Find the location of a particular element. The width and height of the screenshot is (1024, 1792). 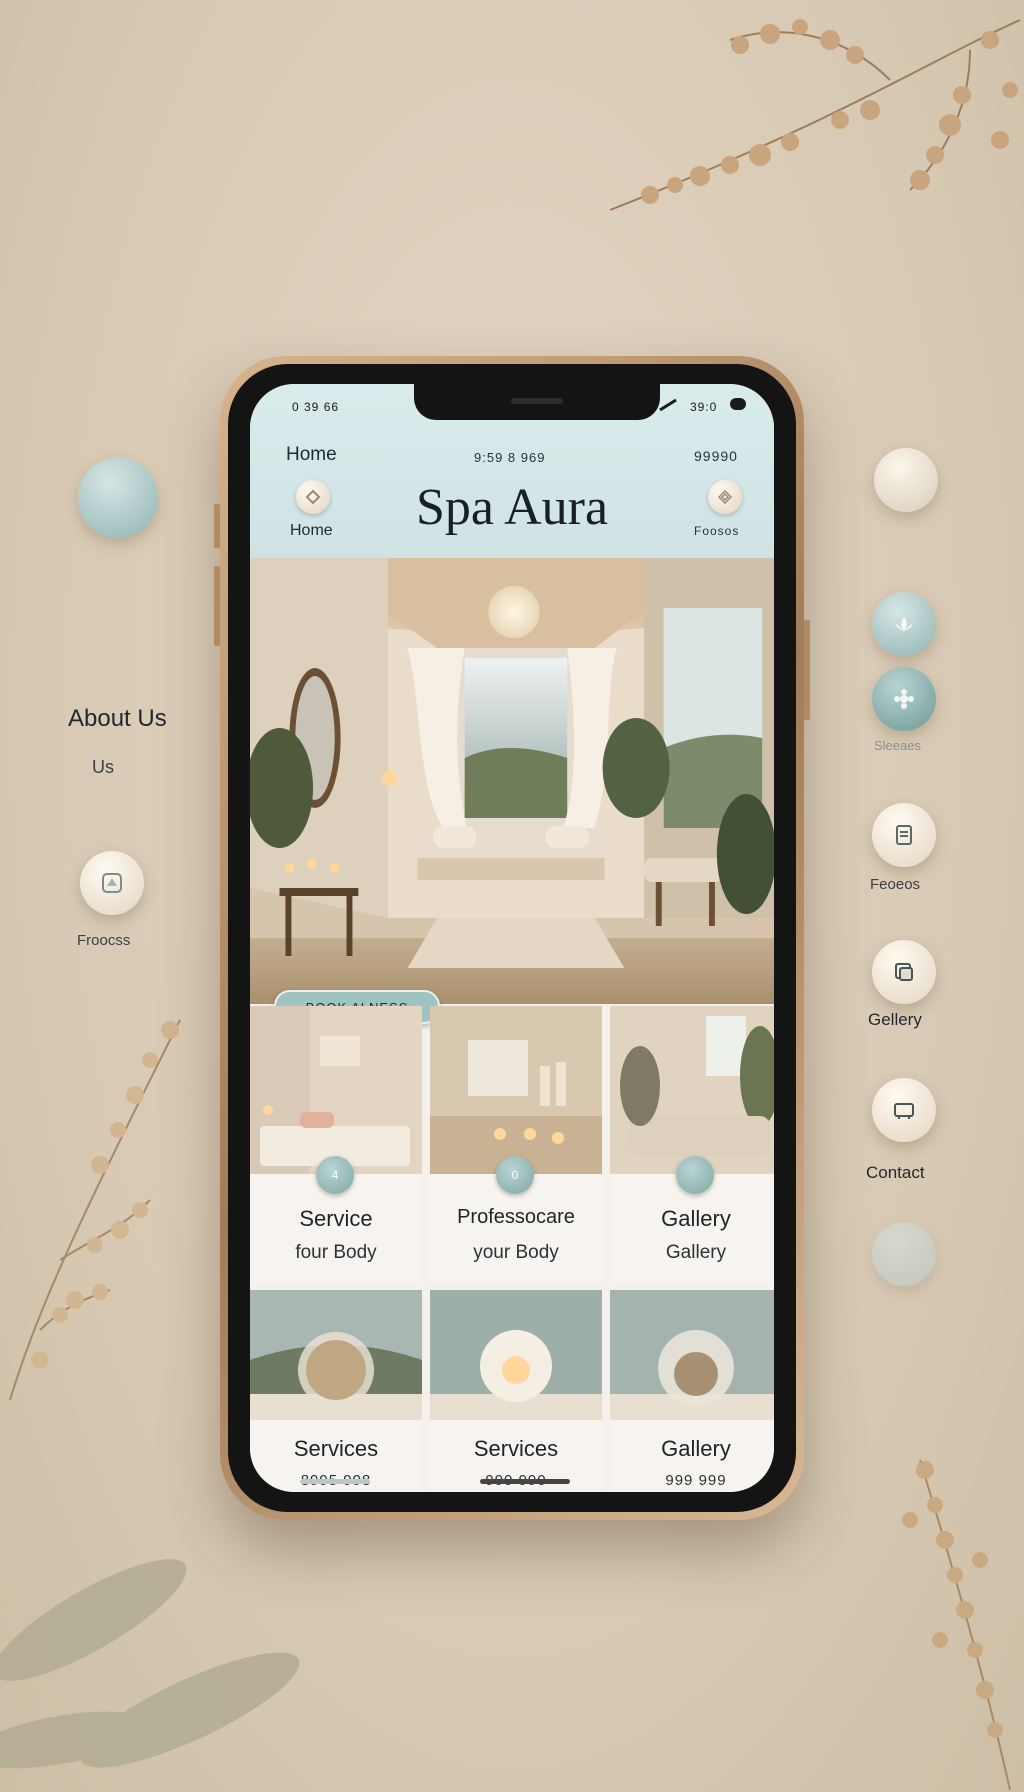

contact-icon is located at coordinates (904, 1111).